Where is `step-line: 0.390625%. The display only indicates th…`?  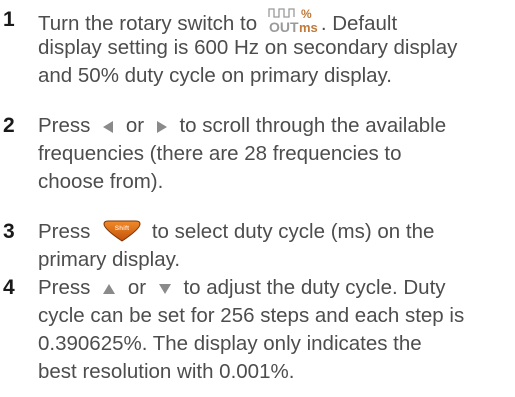
step-line: 0.390625%. The display only indicates th… is located at coordinates (230, 343).